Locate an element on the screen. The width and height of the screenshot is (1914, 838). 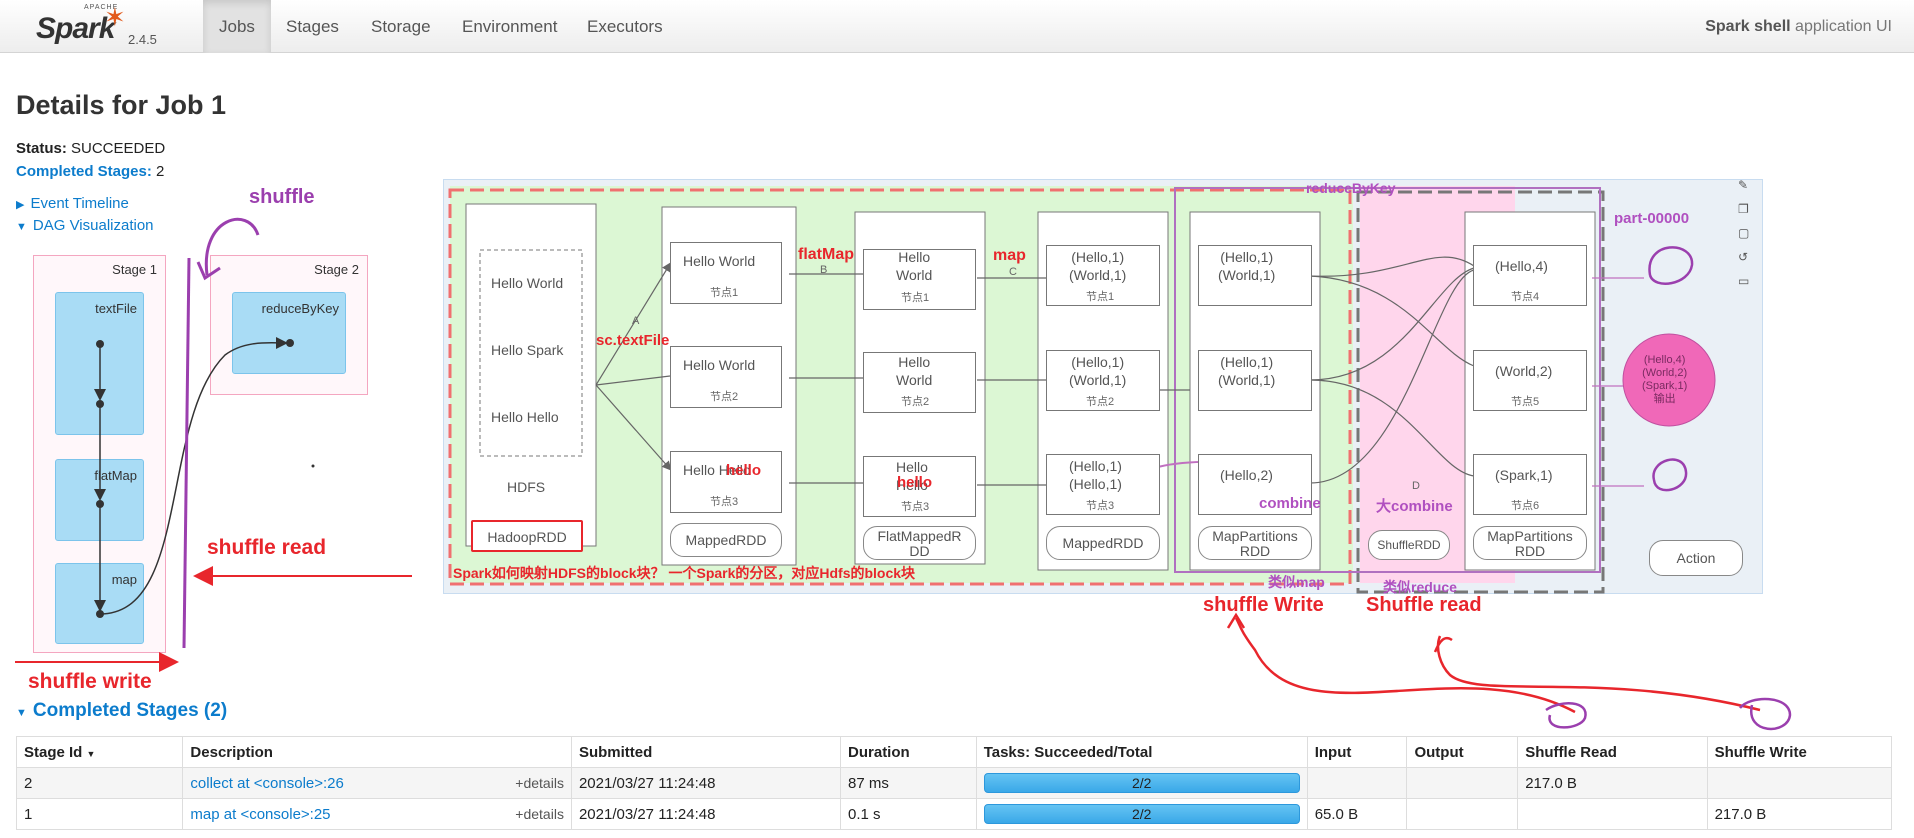
hdfs-line-1: Hello World is located at coordinates (527, 283).